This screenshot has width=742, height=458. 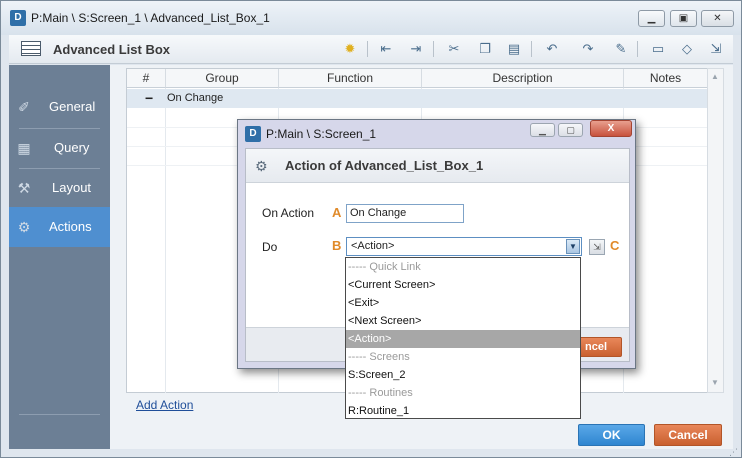 I want to click on sidebar-item-layout: ⚒ Layout, so click(x=59, y=188).